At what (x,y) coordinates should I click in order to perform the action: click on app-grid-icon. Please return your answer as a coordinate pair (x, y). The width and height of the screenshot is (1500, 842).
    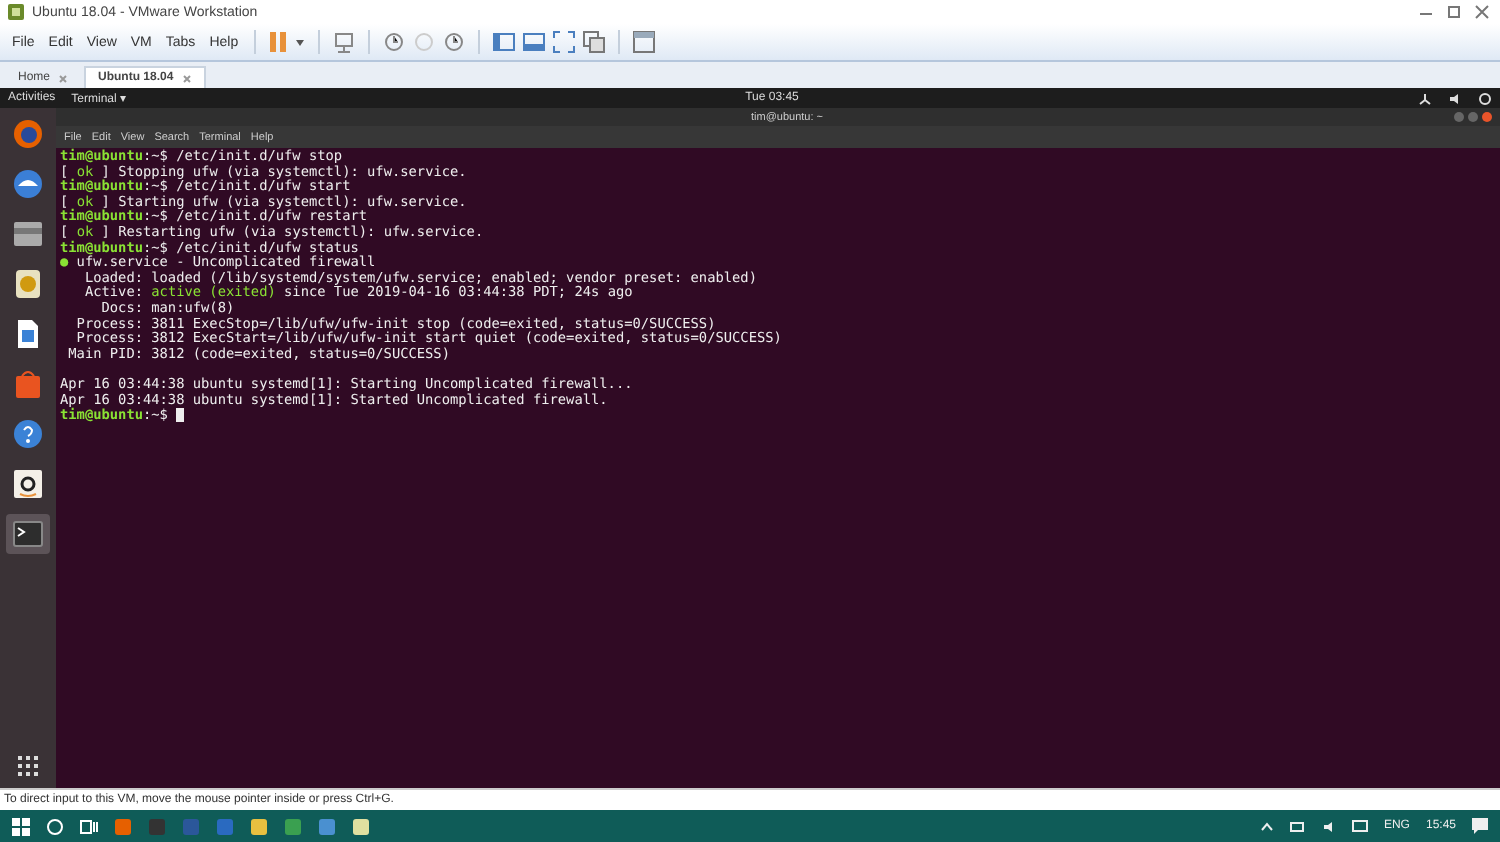
    Looking at the image, I should click on (28, 767).